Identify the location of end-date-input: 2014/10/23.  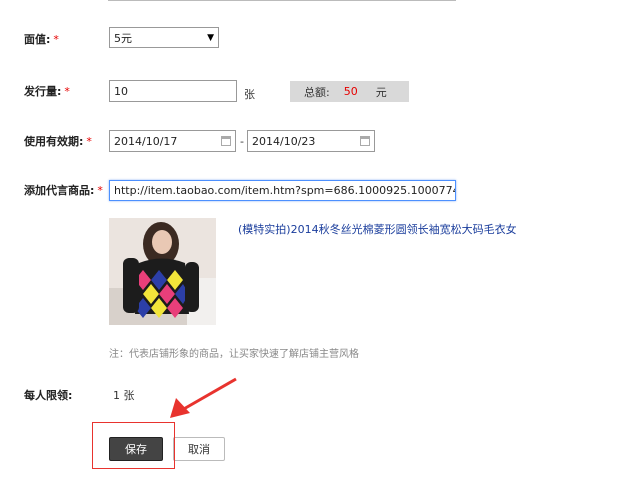
(311, 141).